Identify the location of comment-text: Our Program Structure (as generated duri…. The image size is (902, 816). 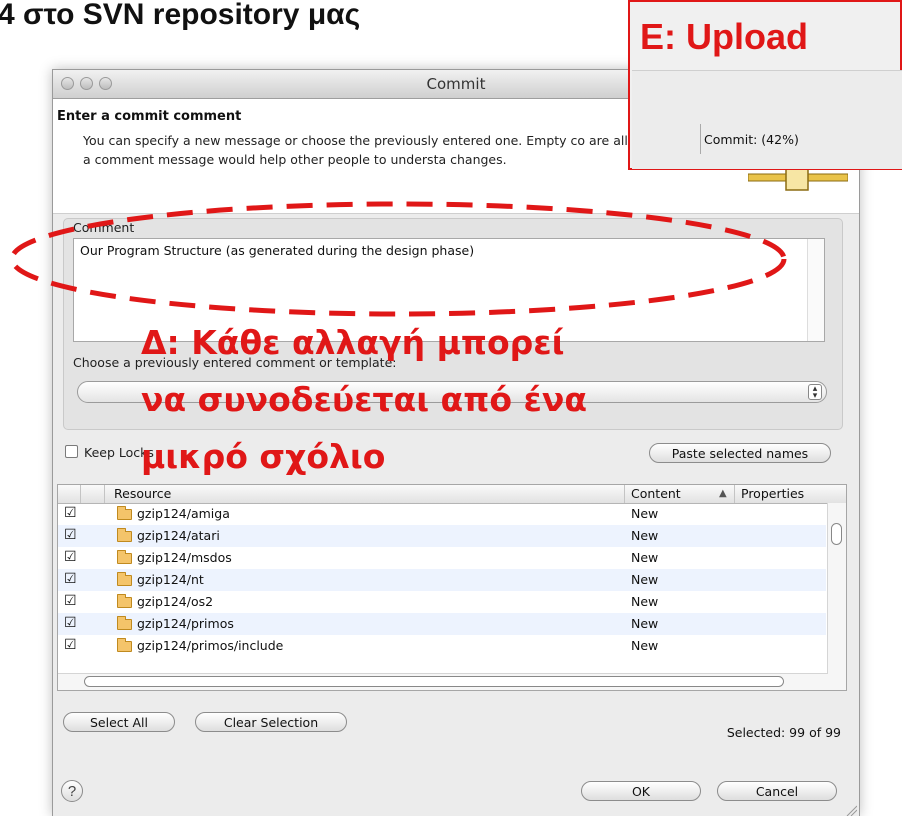
(277, 250).